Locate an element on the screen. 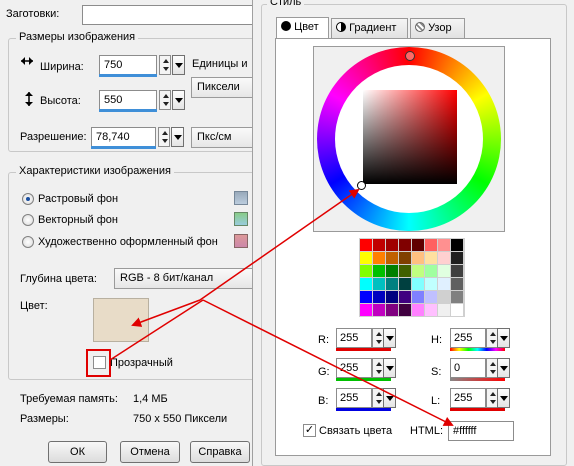 This screenshot has width=574, height=466. arrow-to-color-wheel is located at coordinates (279, 244).